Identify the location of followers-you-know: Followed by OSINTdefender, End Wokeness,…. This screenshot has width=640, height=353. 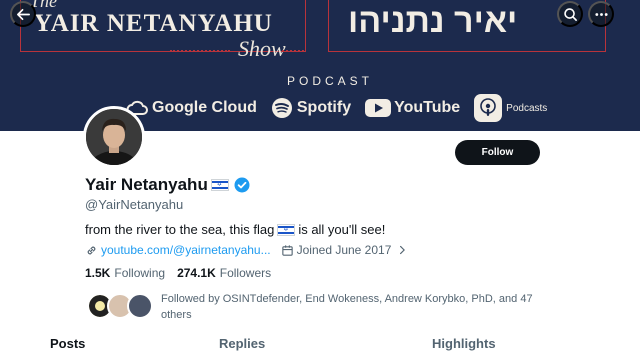
(317, 307).